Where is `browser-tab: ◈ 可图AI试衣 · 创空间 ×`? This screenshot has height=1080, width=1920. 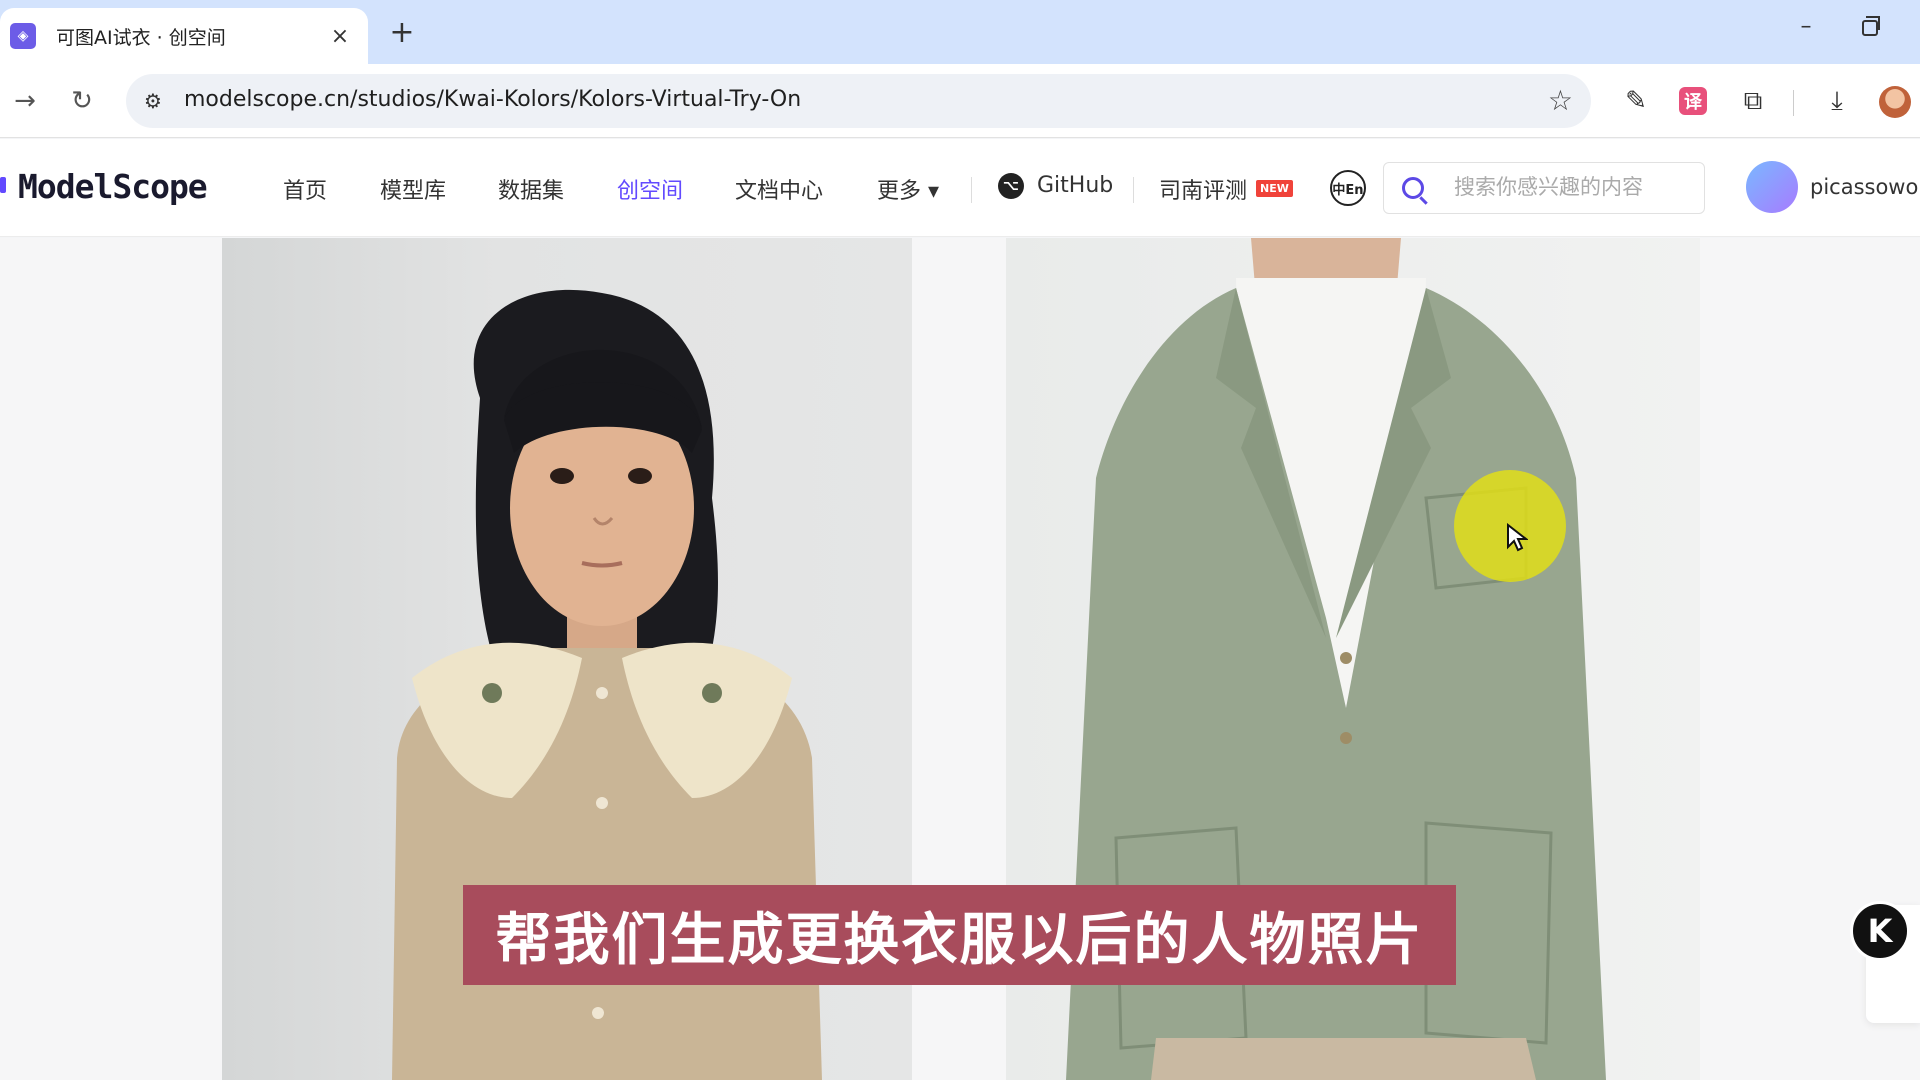 browser-tab: ◈ 可图AI试衣 · 创空间 × is located at coordinates (184, 36).